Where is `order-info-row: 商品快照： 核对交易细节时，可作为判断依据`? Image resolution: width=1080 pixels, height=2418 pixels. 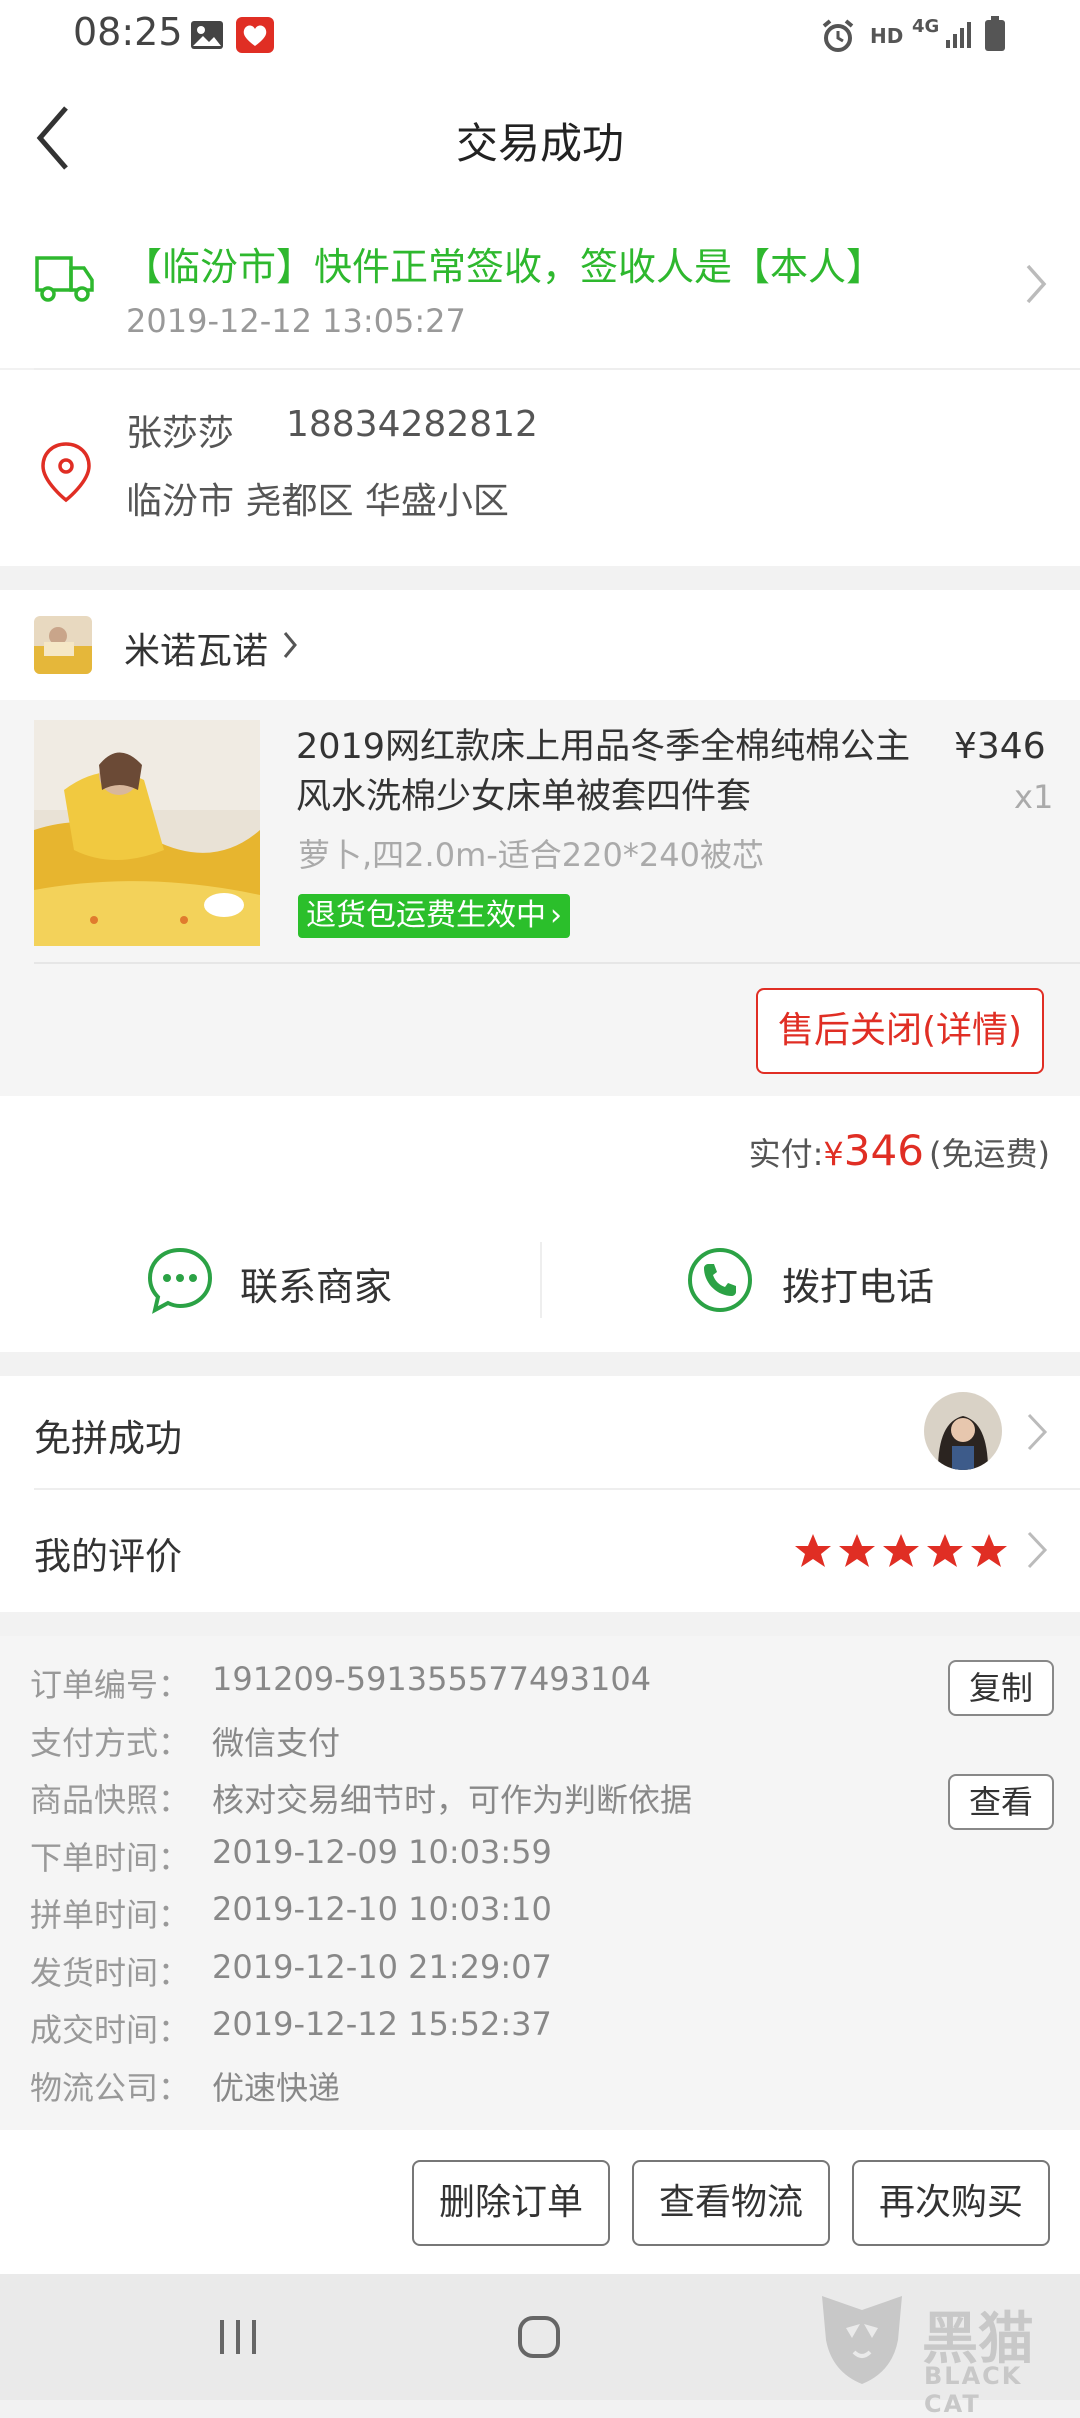
order-info-row: 商品快照： 核对交易细节时，可作为判断依据 is located at coordinates (480, 1803).